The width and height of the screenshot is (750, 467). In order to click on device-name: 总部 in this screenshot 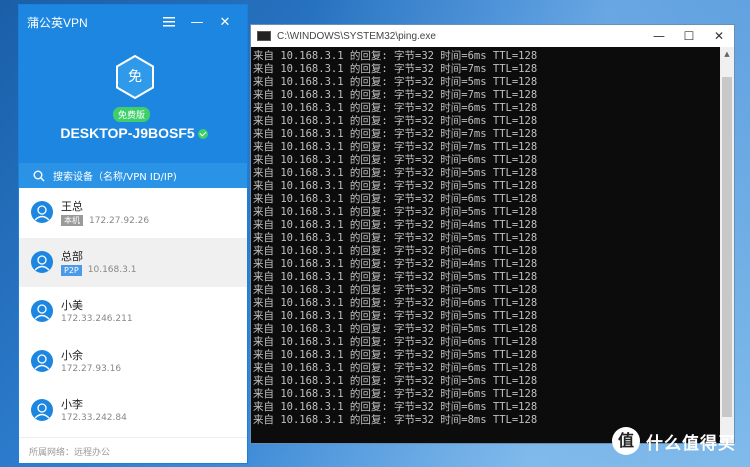, I will do `click(72, 256)`.